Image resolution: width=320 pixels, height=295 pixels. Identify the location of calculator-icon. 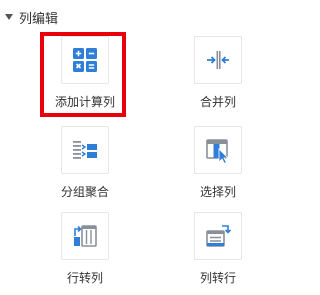
(85, 60).